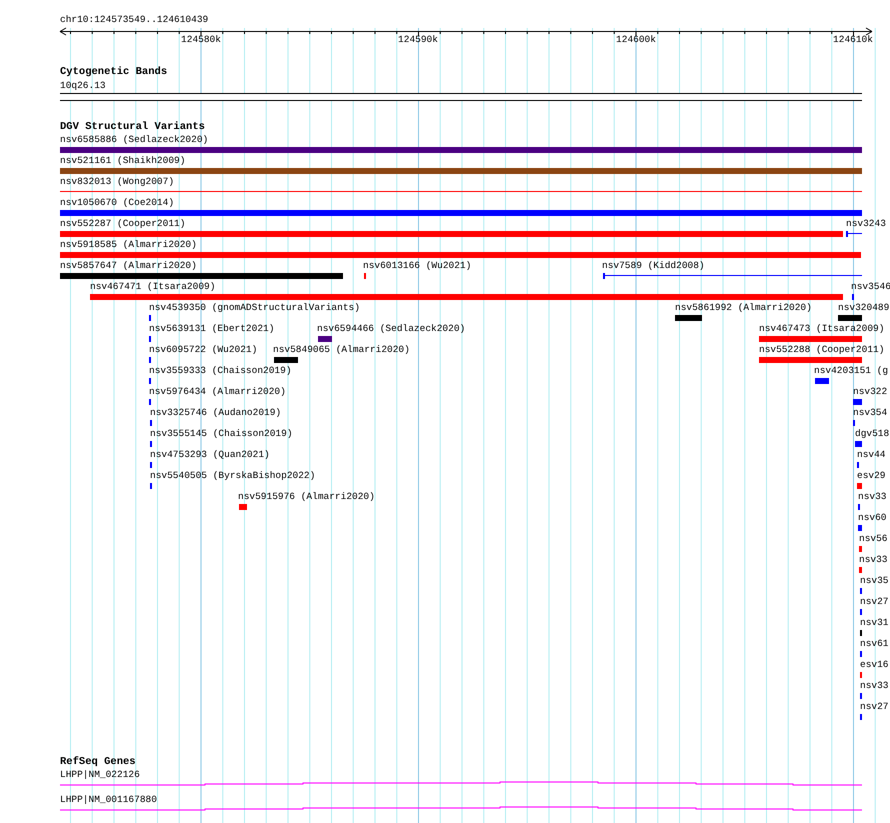 The width and height of the screenshot is (890, 823). What do you see at coordinates (851, 371) in the screenshot?
I see `variant-label: nsv4203151 (g` at bounding box center [851, 371].